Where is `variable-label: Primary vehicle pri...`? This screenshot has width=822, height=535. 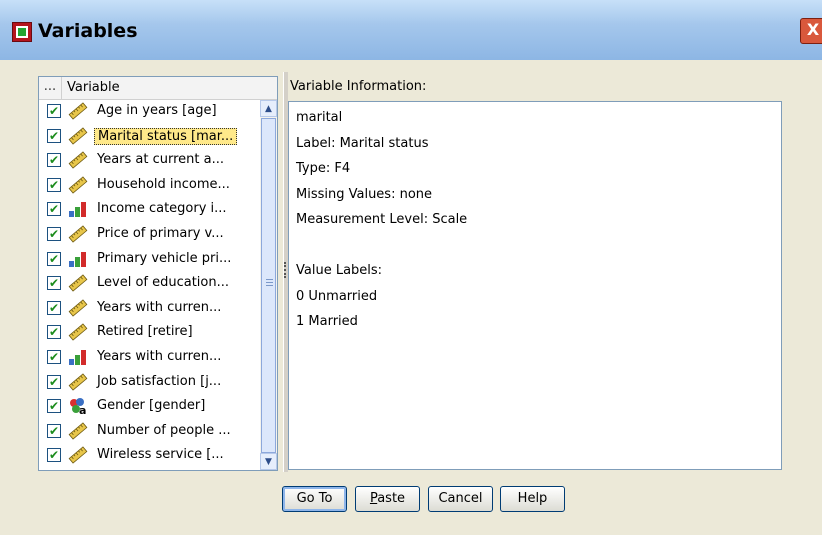 variable-label: Primary vehicle pri... is located at coordinates (164, 258).